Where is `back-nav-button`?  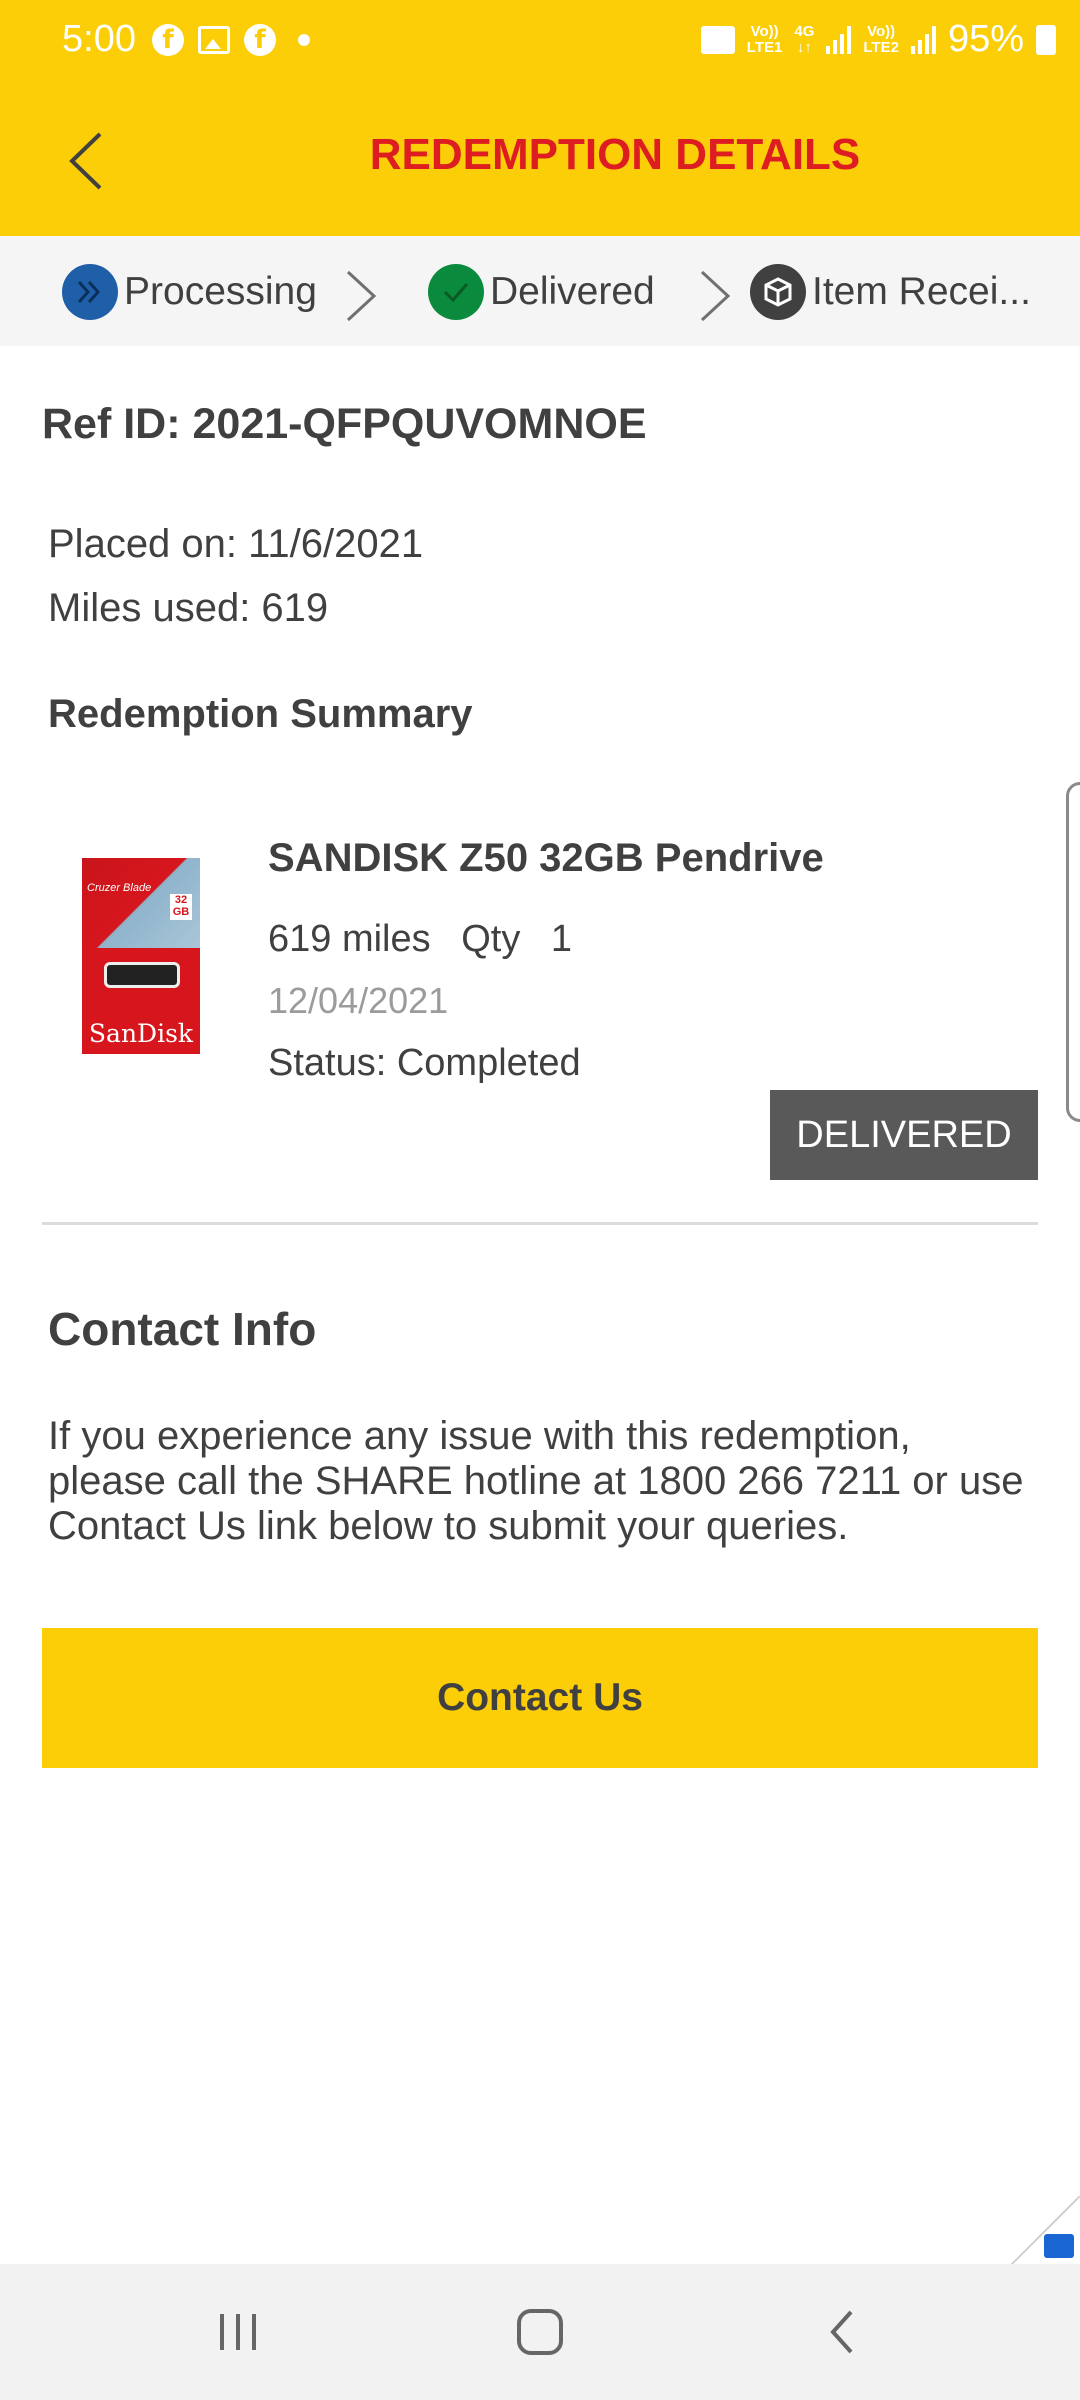 back-nav-button is located at coordinates (842, 2332).